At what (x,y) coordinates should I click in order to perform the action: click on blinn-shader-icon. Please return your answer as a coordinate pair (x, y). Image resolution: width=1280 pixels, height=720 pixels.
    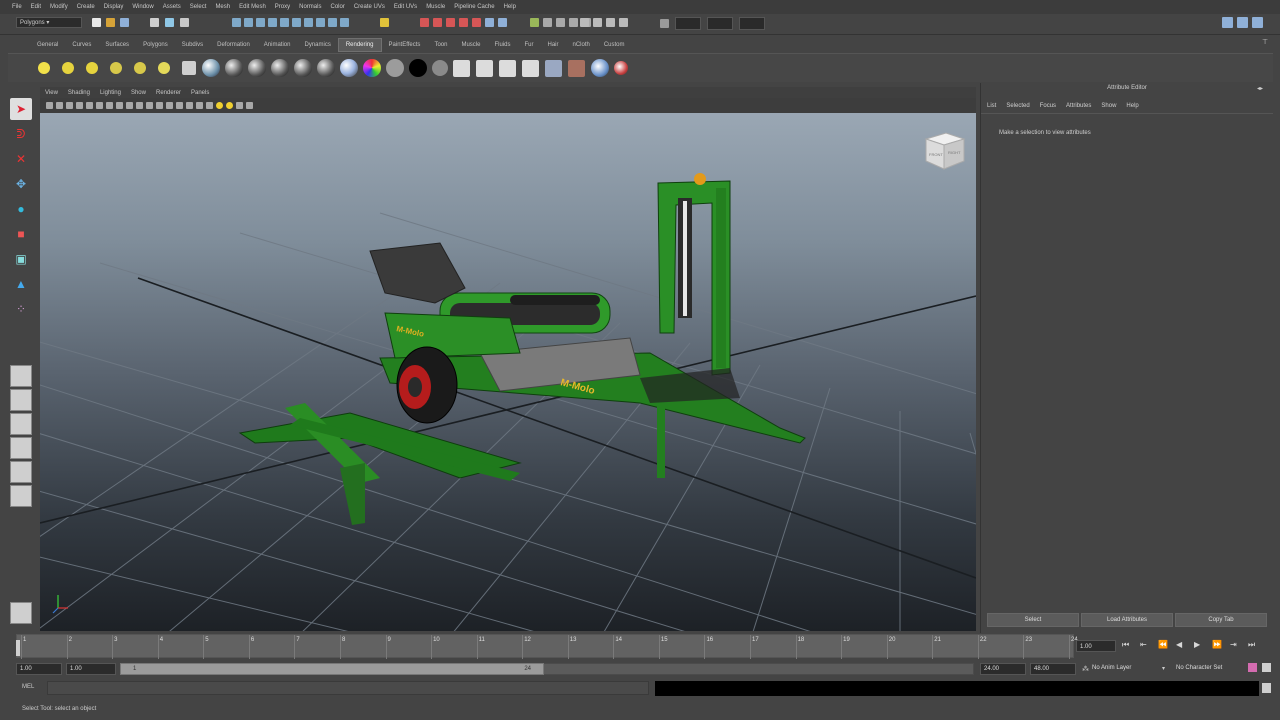
    Looking at the image, I should click on (234, 68).